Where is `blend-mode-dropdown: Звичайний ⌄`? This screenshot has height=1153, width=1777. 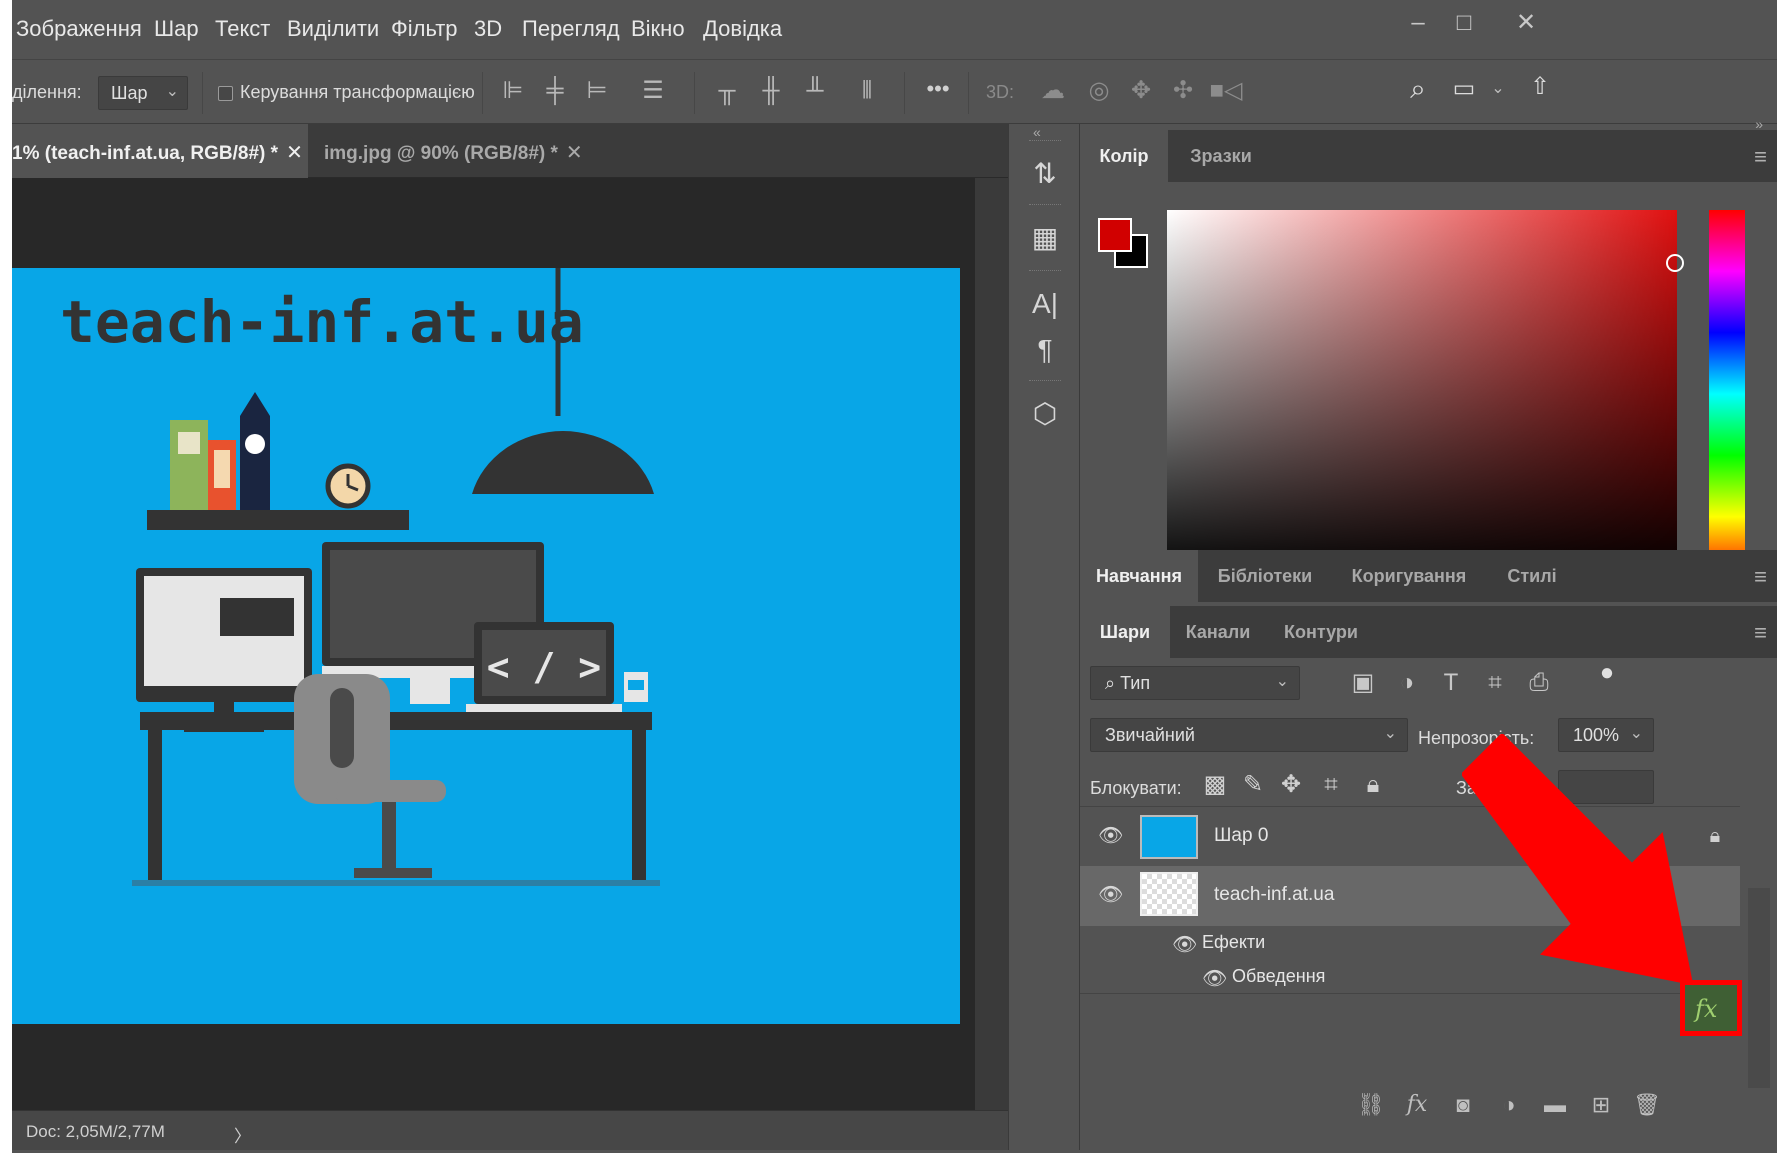
blend-mode-dropdown: Звичайний ⌄ is located at coordinates (1249, 735).